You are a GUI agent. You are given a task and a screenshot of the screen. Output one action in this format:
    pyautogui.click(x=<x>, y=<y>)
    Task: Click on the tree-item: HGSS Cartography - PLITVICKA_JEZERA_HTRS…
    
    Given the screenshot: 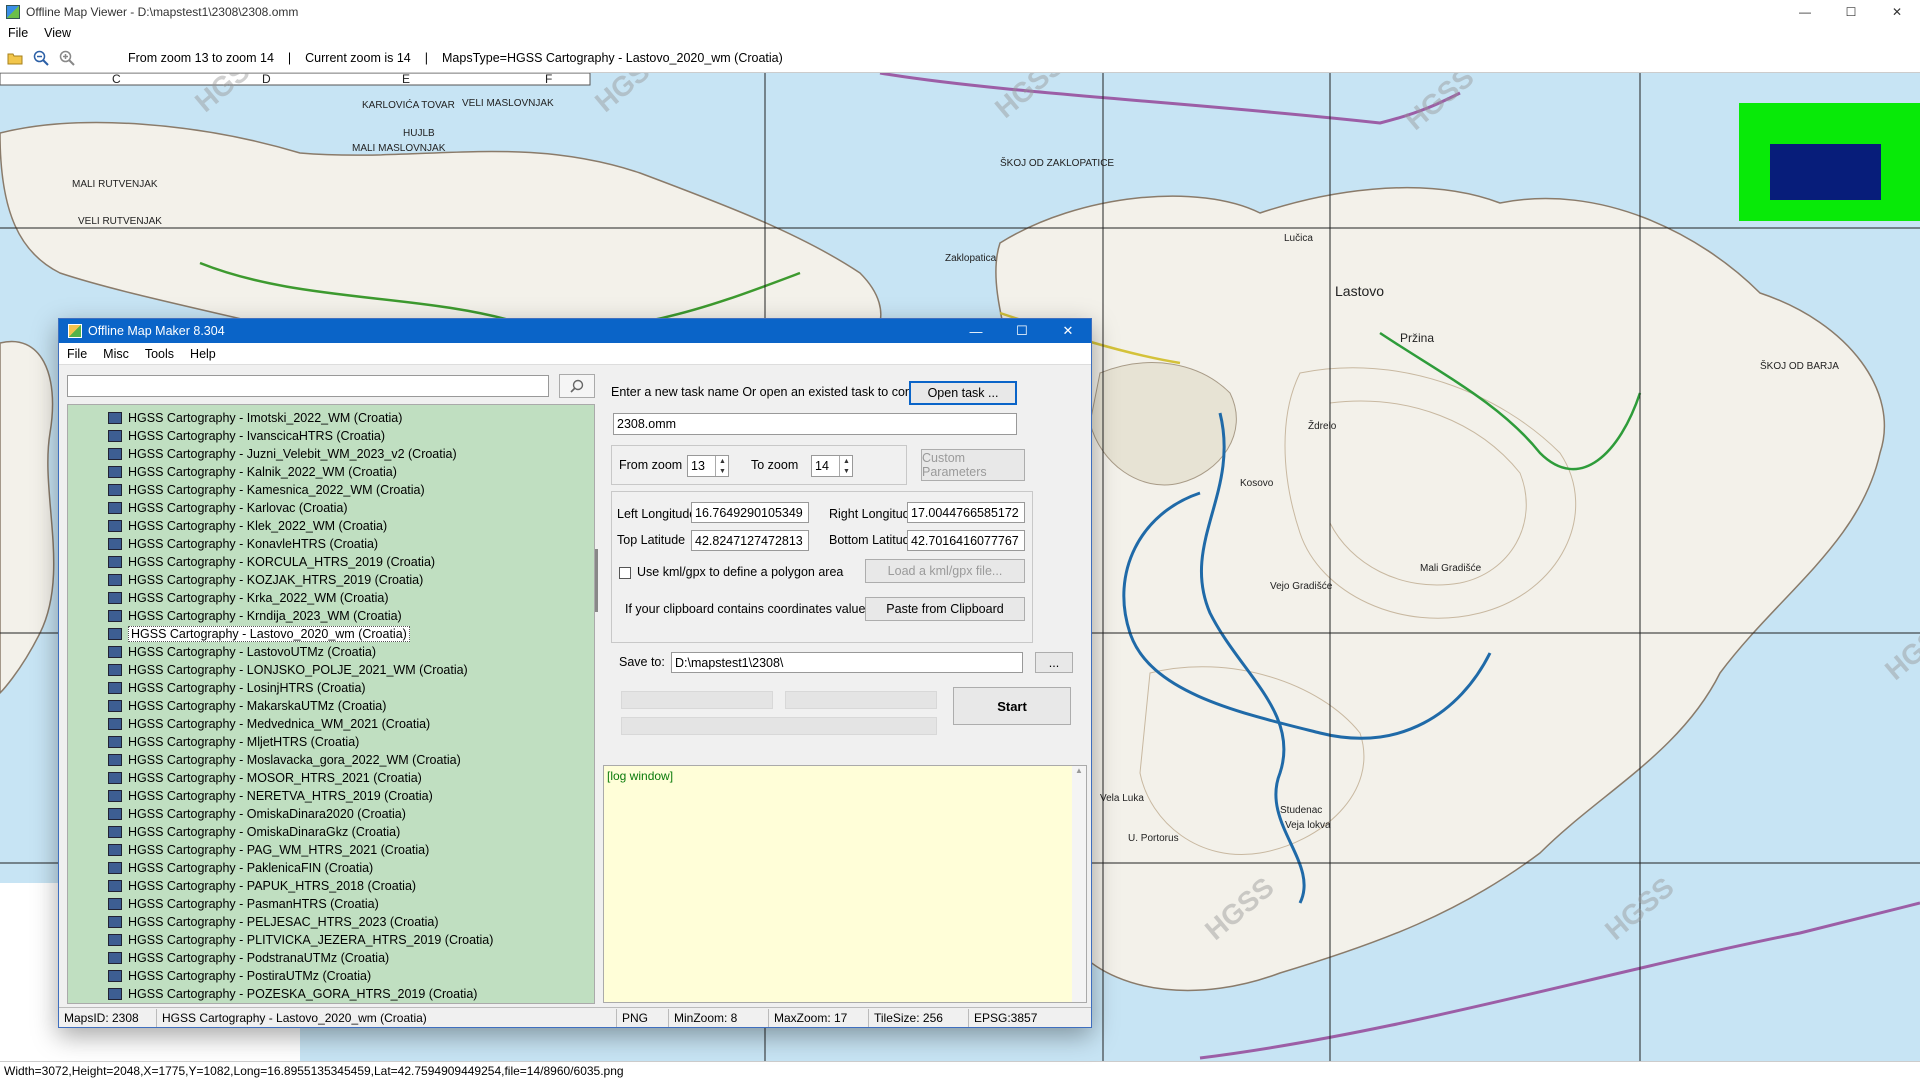 What is the action you would take?
    pyautogui.click(x=300, y=940)
    